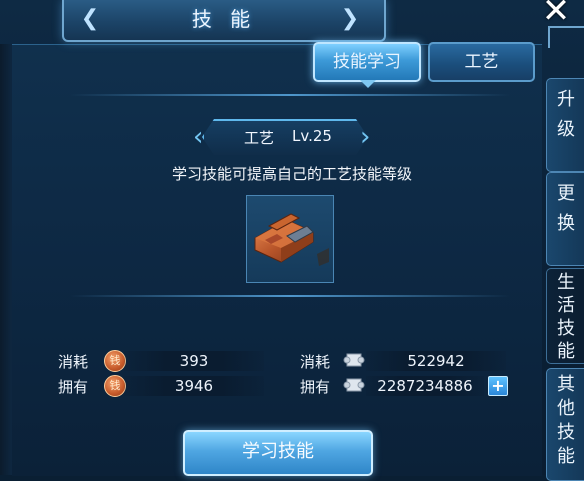 The image size is (584, 481). I want to click on side-tab-char: 其, so click(566, 384).